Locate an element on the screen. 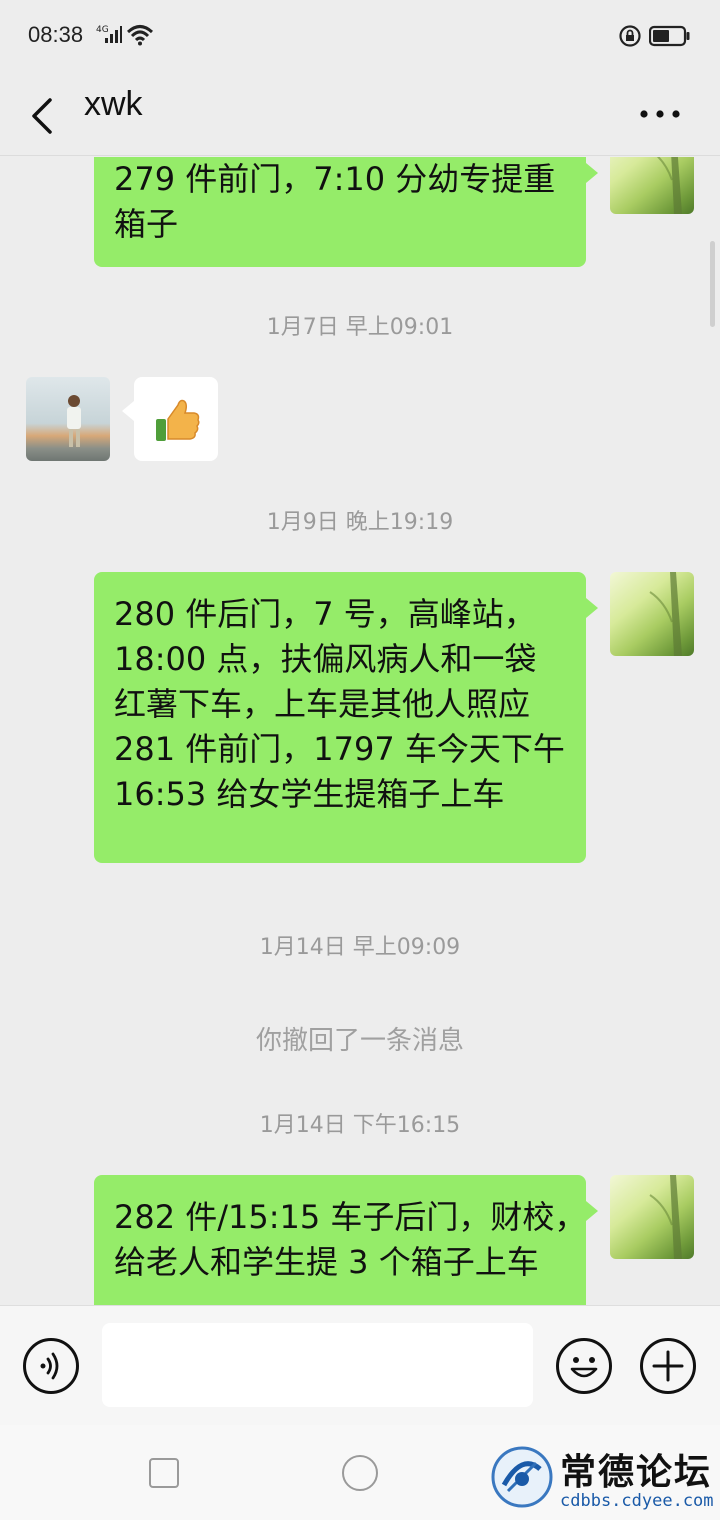  voice-button is located at coordinates (51, 1368).